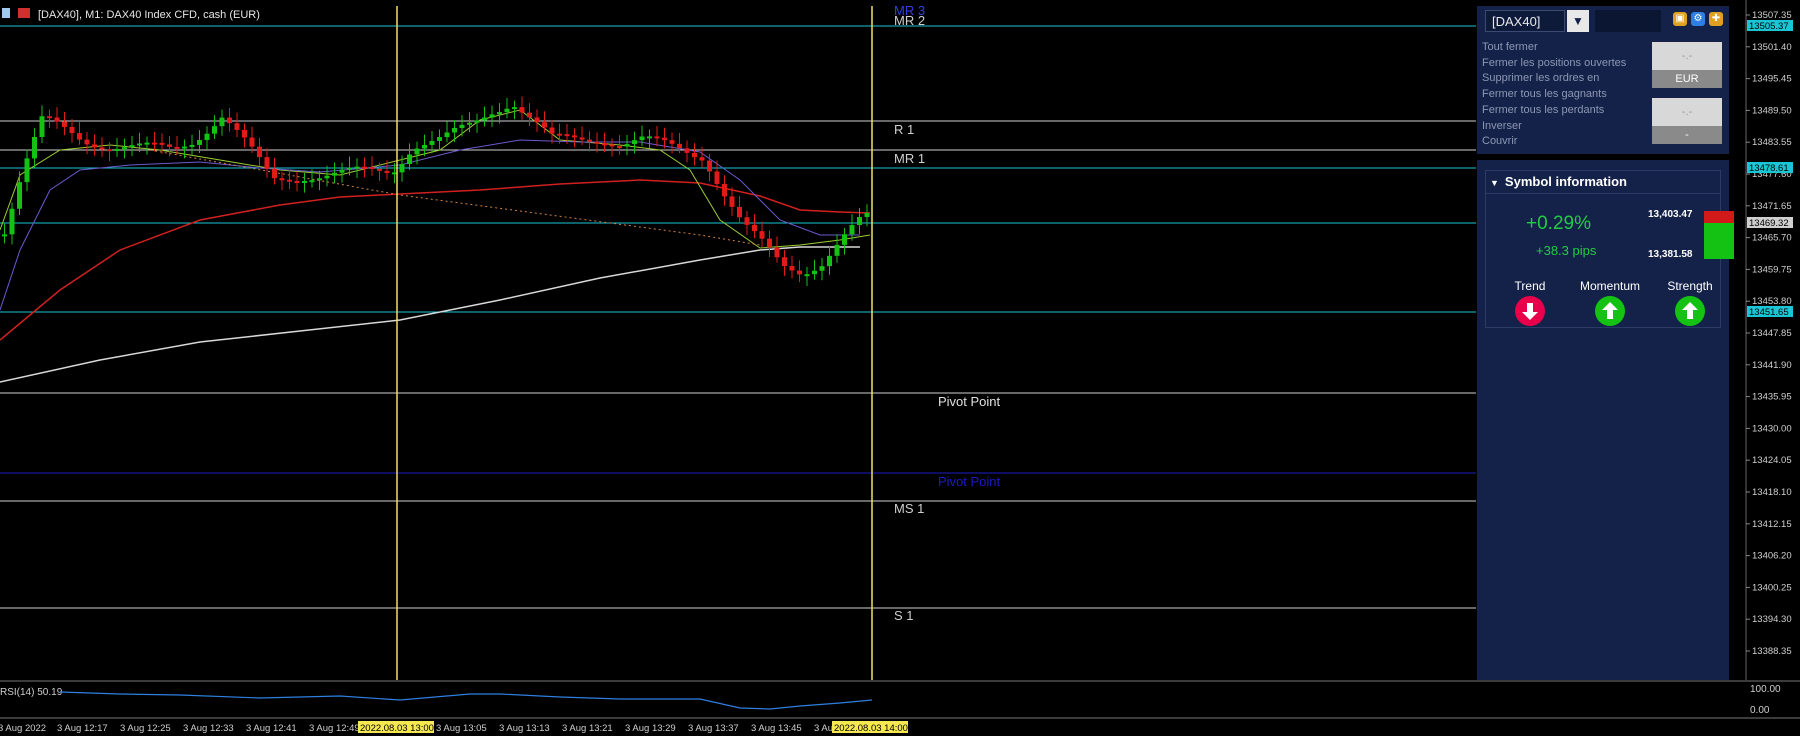 Image resolution: width=1800 pixels, height=736 pixels. I want to click on level-r1: R 1, so click(904, 129).